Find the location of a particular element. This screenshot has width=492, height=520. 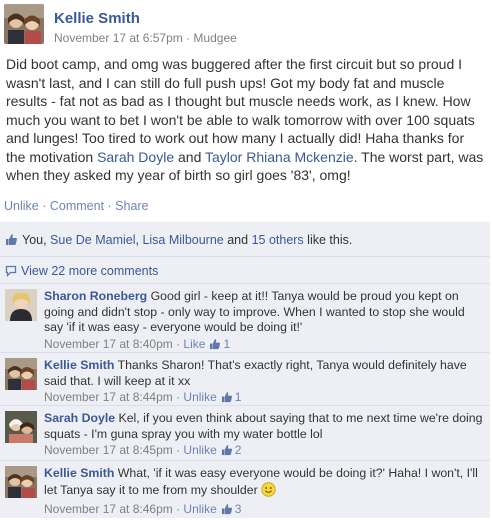

tagged-person-taylor: Taylor Rhiana Mckenzie is located at coordinates (279, 157).